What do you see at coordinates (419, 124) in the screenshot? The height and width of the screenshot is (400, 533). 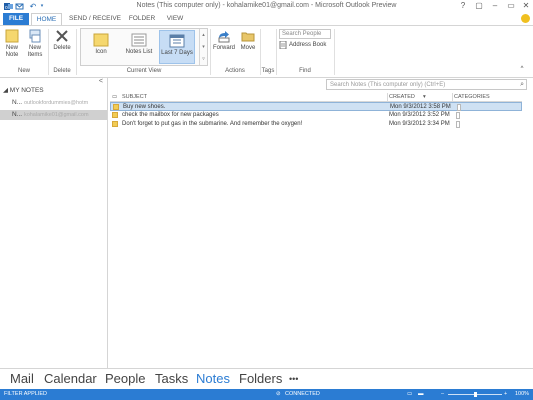 I see `row-created: Mon 9/3/2012 3:34 PM` at bounding box center [419, 124].